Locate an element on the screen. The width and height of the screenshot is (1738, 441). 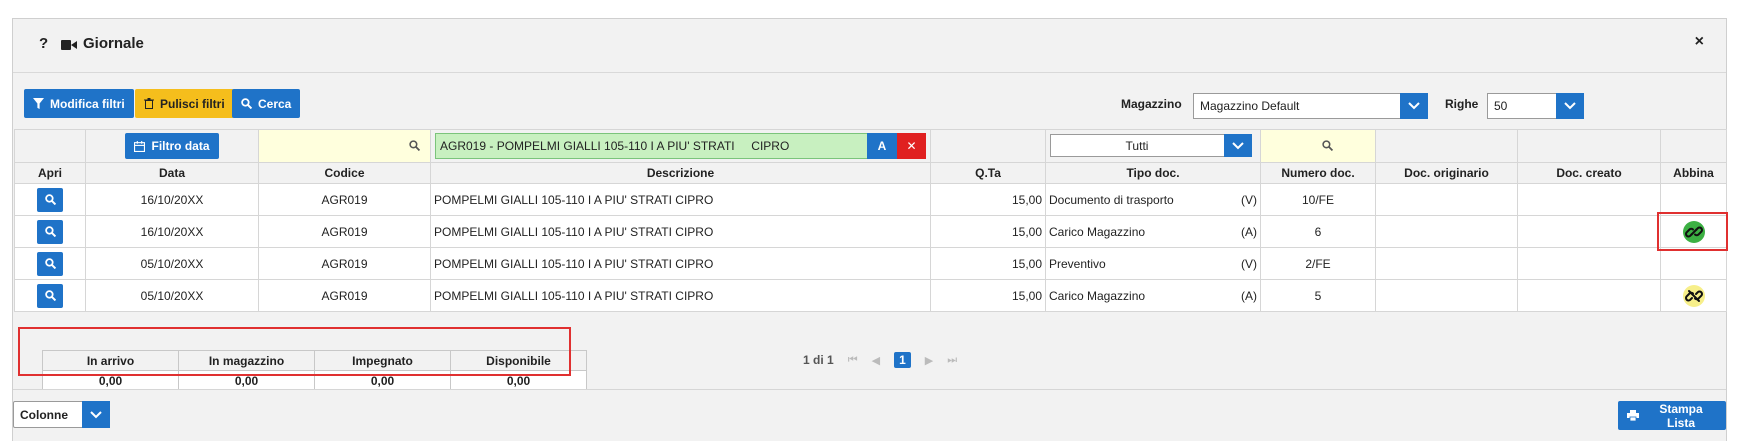
warehouse-label: Magazzino is located at coordinates (1151, 104).